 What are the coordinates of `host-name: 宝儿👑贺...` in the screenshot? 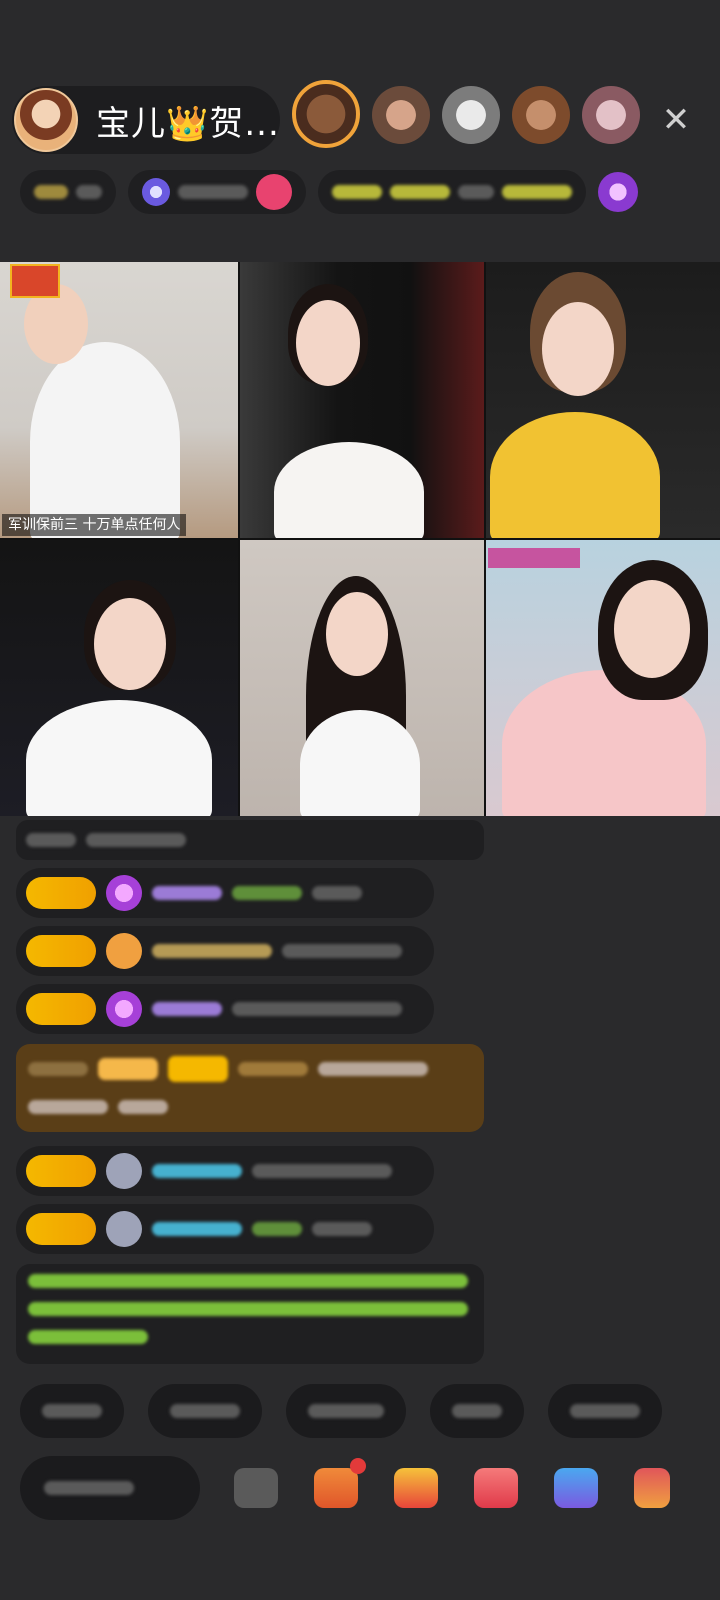 It's located at (188, 123).